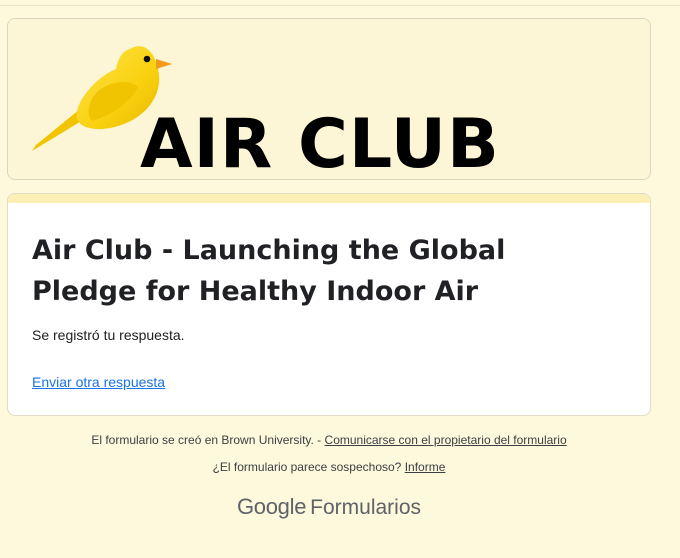 This screenshot has width=680, height=558. I want to click on top-divider, so click(340, 5).